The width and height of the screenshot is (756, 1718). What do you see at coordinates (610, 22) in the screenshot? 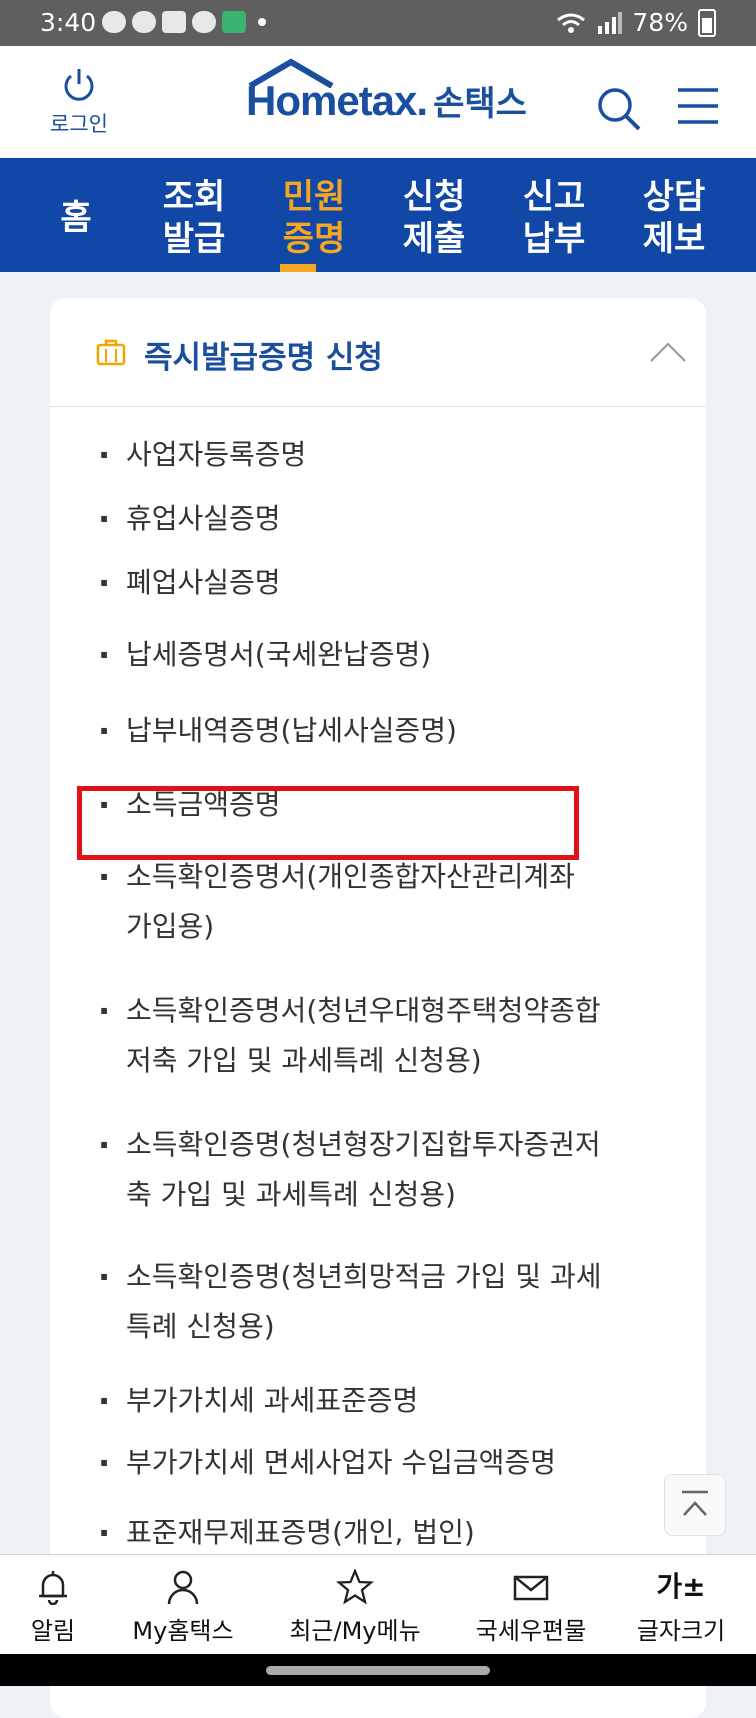
I see `signal-icon` at bounding box center [610, 22].